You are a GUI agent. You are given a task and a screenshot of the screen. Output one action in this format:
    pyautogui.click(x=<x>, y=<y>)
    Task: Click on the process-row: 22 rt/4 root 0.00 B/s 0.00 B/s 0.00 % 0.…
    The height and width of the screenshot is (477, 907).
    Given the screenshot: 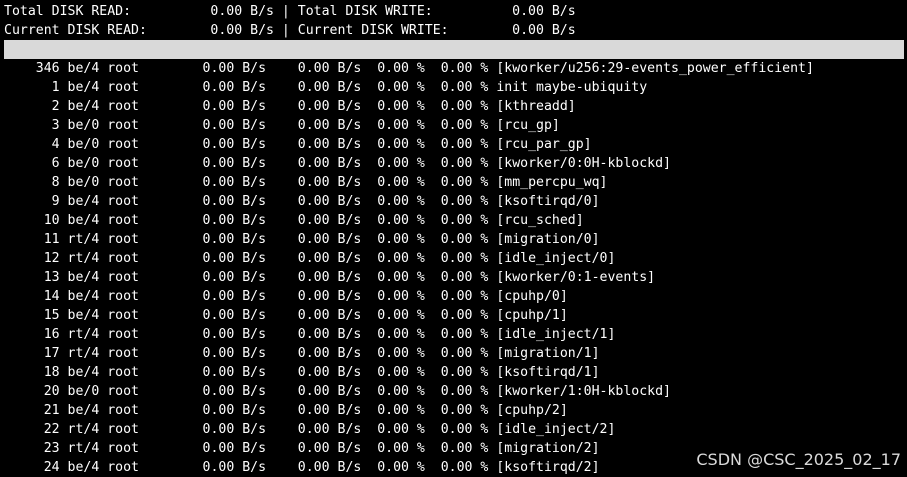 What is the action you would take?
    pyautogui.click(x=454, y=429)
    